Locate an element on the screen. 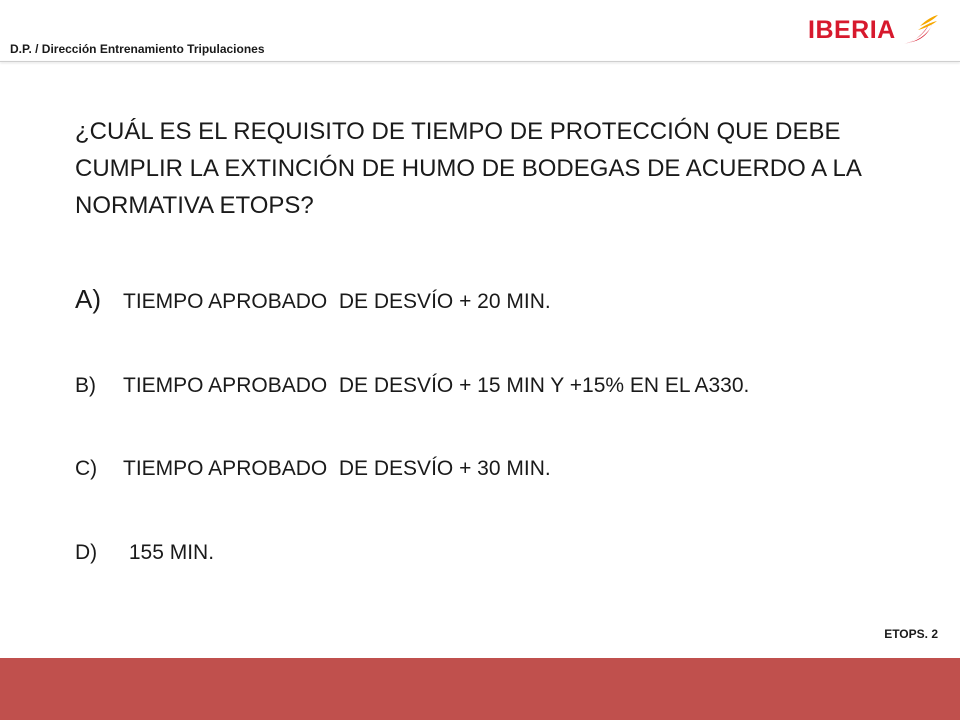 The image size is (960, 720). iberia-swoosh-icon is located at coordinates (920, 29).